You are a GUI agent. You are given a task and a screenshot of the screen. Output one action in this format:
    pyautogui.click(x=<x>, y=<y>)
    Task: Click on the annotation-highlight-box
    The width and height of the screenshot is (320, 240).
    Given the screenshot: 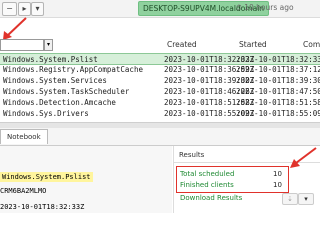 What is the action you would take?
    pyautogui.click(x=232, y=179)
    